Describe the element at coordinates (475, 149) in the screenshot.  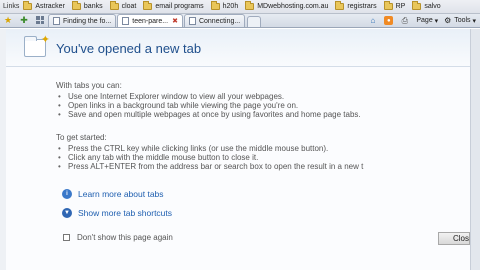
I see `scrollbar` at that location.